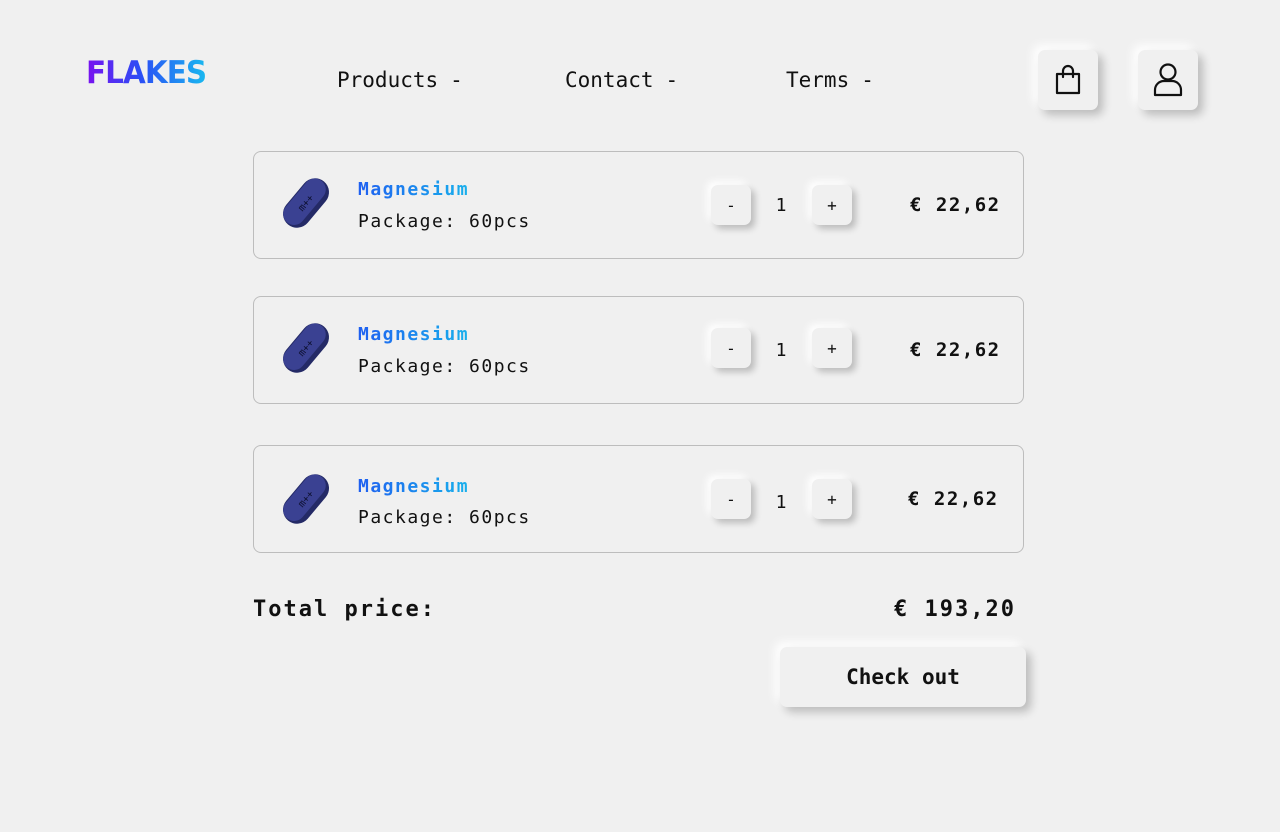 The image size is (1280, 832). I want to click on nav-products: Products -, so click(400, 80).